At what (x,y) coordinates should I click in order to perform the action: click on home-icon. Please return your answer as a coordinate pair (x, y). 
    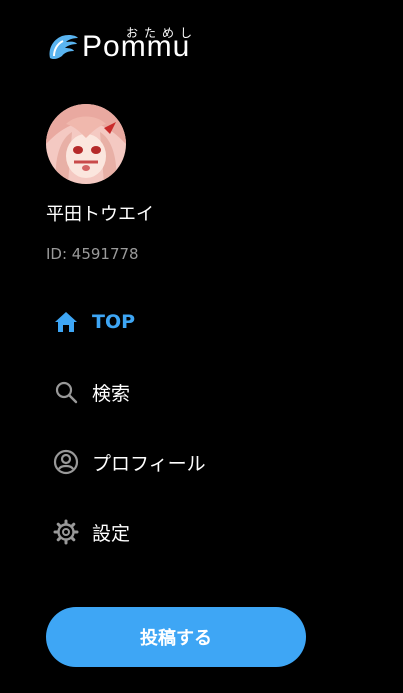
    Looking at the image, I should click on (66, 322).